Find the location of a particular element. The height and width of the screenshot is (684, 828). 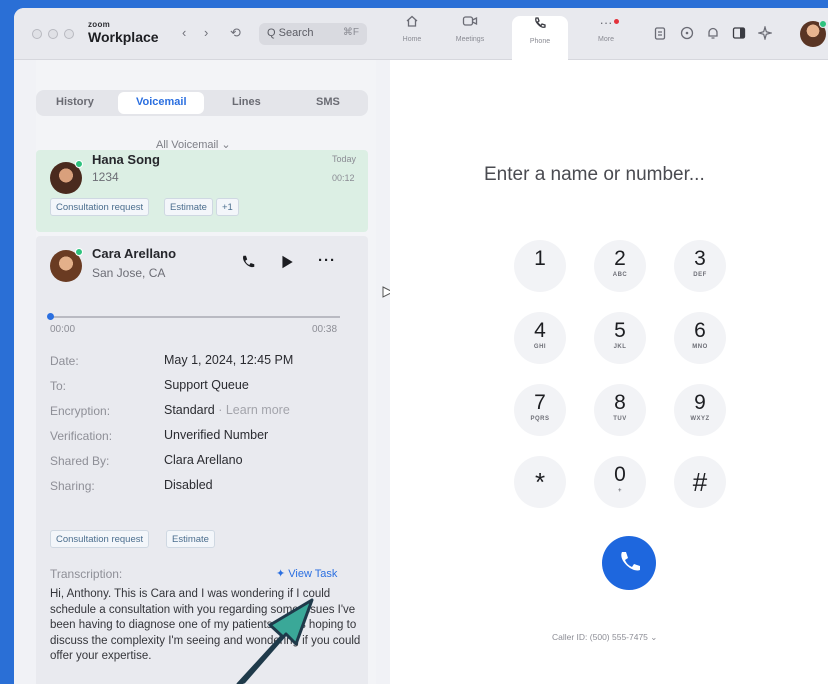

detail-value-encryption: Standard · Learn more is located at coordinates (227, 410).